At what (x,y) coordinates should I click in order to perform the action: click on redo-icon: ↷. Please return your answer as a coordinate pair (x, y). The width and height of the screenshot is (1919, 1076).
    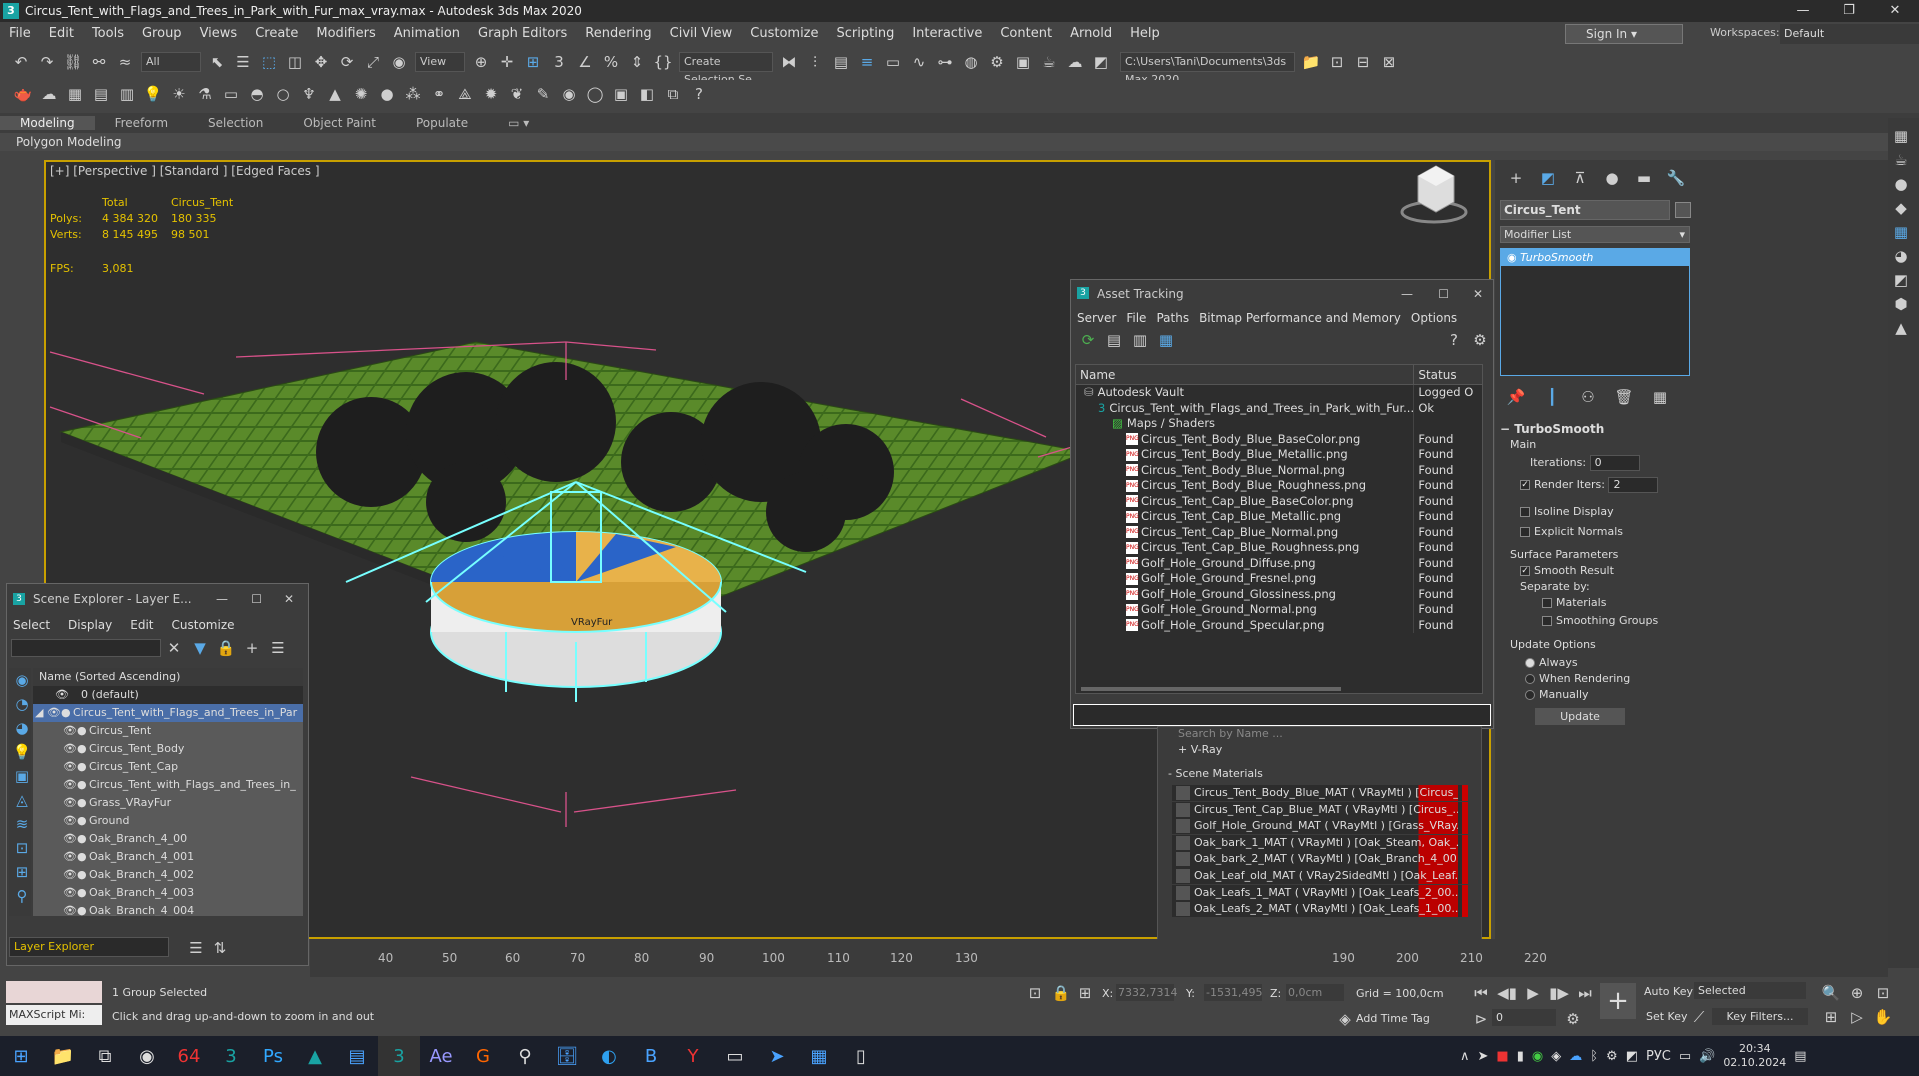
    Looking at the image, I should click on (47, 62).